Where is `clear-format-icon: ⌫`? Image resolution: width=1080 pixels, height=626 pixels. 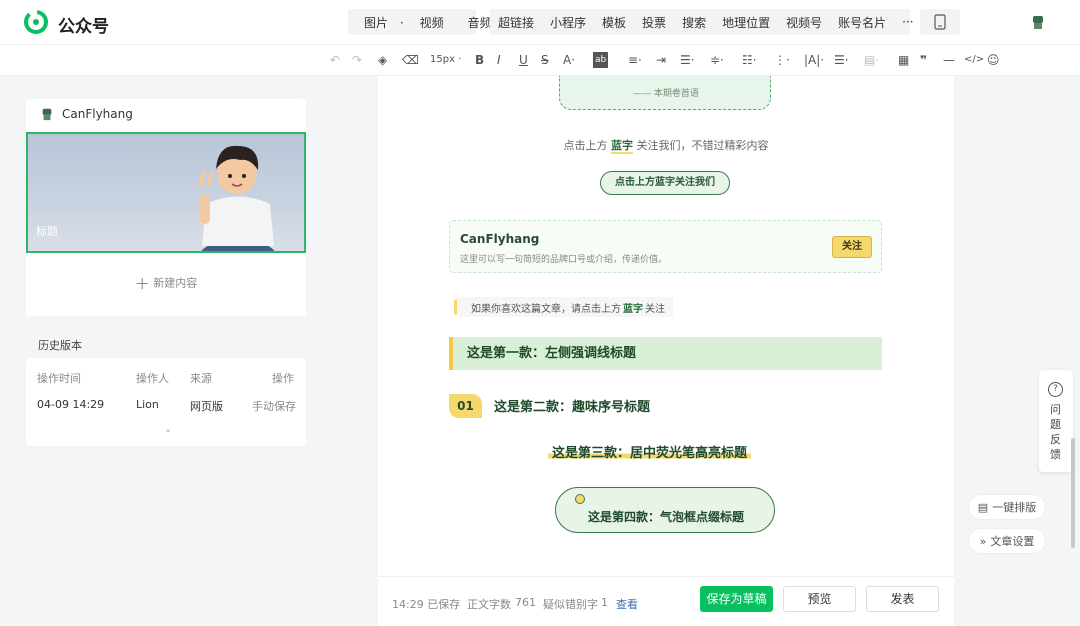 clear-format-icon: ⌫ is located at coordinates (410, 60).